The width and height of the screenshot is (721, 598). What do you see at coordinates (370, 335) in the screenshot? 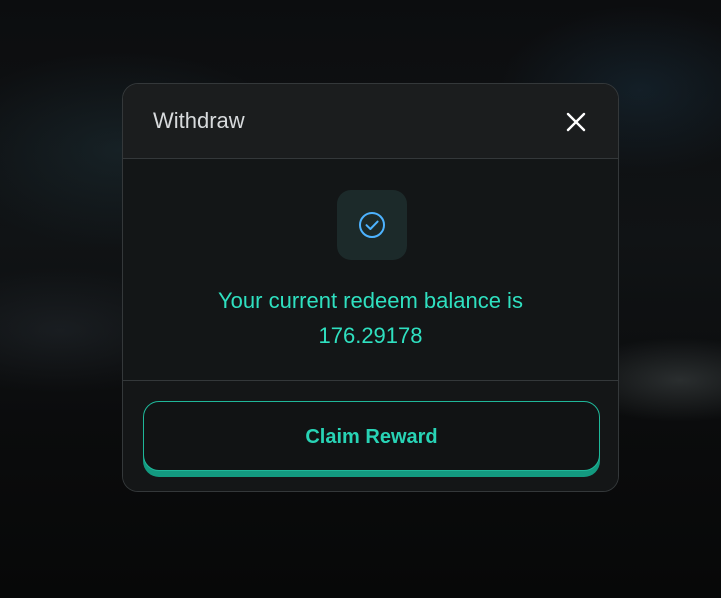
I see `balance-value: 176.29178` at bounding box center [370, 335].